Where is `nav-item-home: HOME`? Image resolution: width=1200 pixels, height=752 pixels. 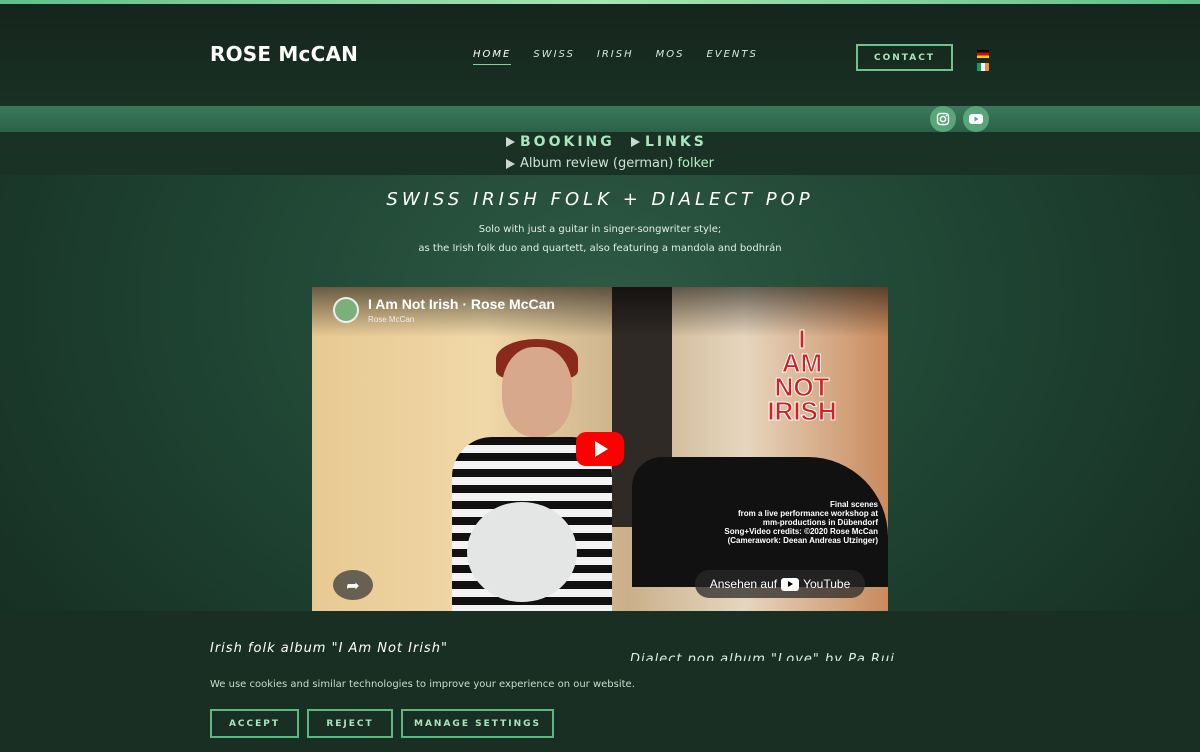 nav-item-home: HOME is located at coordinates (492, 57).